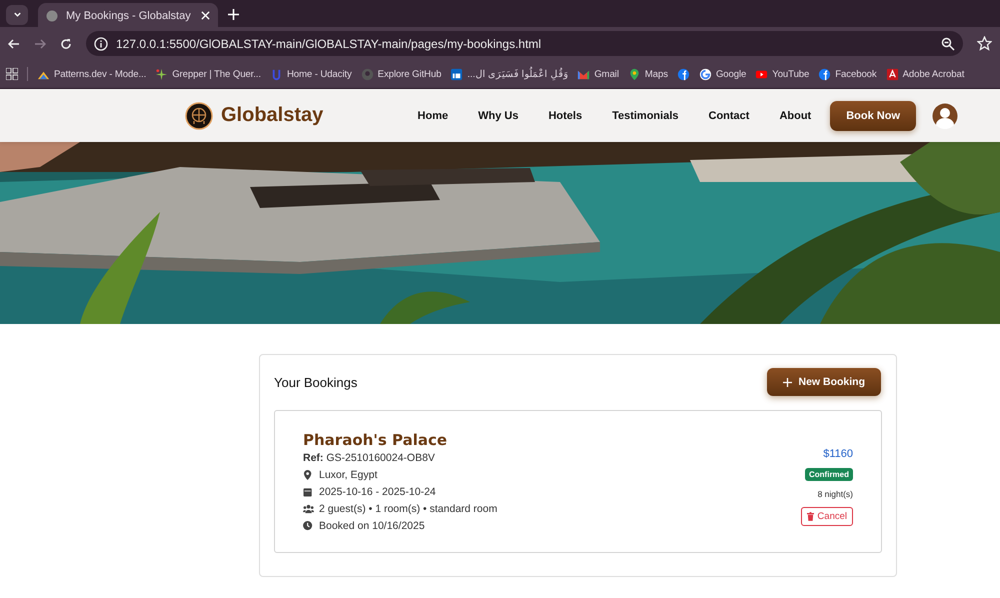  What do you see at coordinates (598, 74) in the screenshot?
I see `bookmark: Gmail` at bounding box center [598, 74].